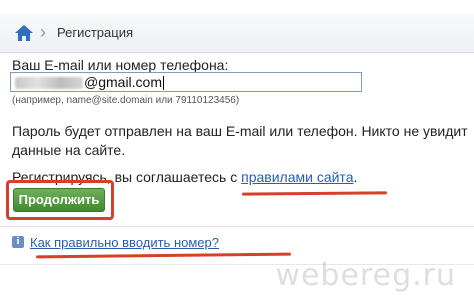 Image resolution: width=474 pixels, height=296 pixels. What do you see at coordinates (49, 83) in the screenshot?
I see `redacted-text` at bounding box center [49, 83].